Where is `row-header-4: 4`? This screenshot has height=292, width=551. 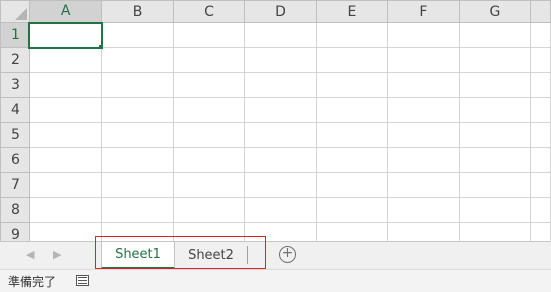
row-header-4: 4 is located at coordinates (15, 110).